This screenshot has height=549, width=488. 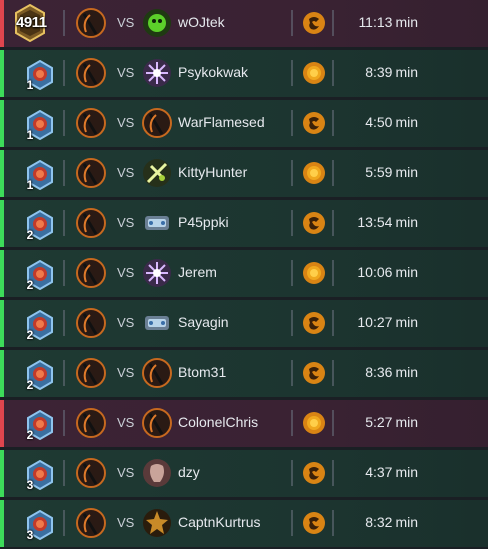 What do you see at coordinates (391, 422) in the screenshot?
I see `game-duration: 5:27 min` at bounding box center [391, 422].